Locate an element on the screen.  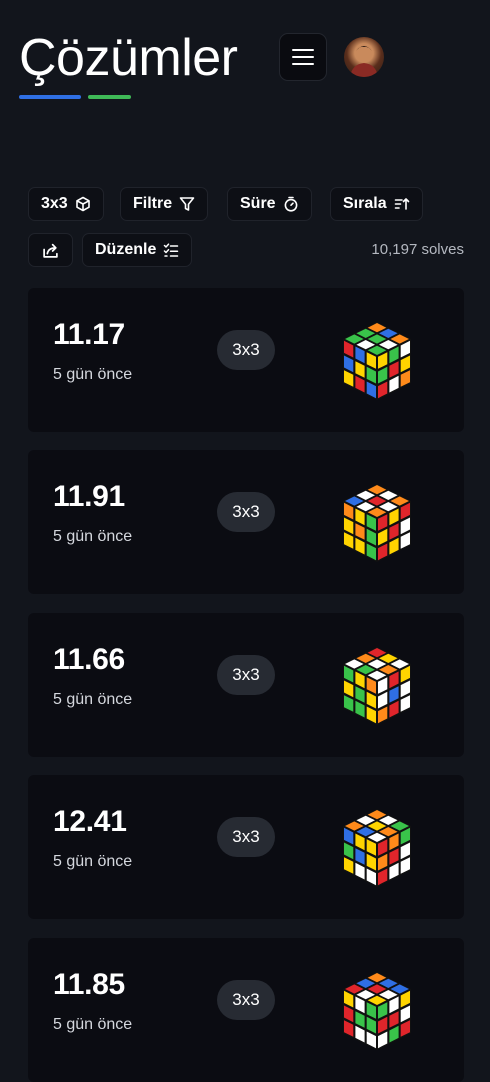
sort-button: Sırala is located at coordinates (376, 204).